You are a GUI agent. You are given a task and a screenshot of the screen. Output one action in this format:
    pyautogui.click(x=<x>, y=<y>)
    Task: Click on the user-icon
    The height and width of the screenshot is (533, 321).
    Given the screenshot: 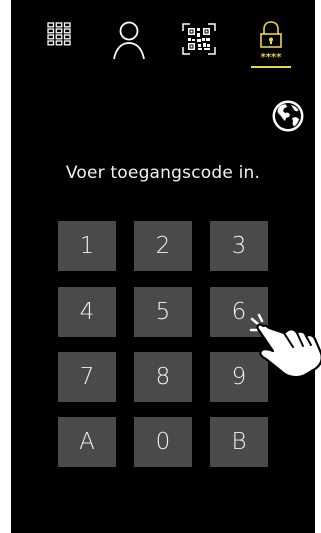 What is the action you would take?
    pyautogui.click(x=129, y=40)
    